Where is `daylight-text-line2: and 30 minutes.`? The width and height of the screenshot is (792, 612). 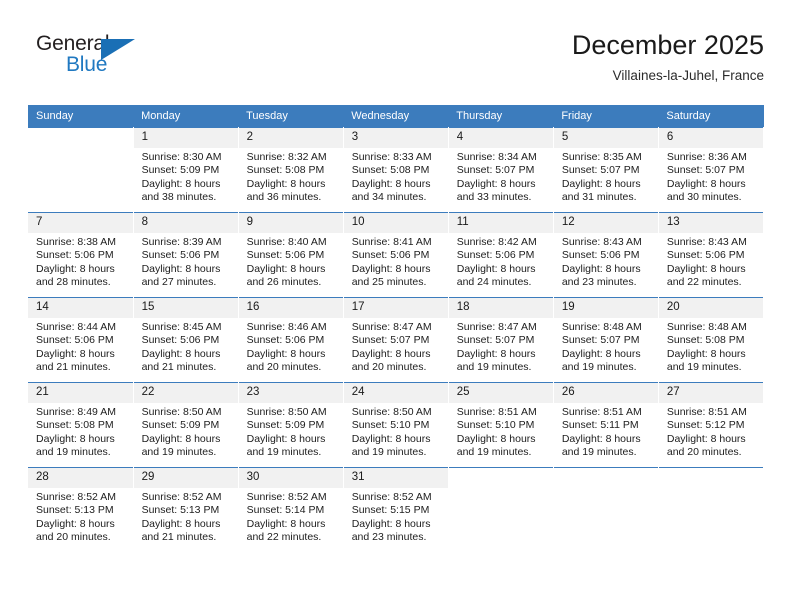 daylight-text-line2: and 30 minutes. is located at coordinates (704, 197).